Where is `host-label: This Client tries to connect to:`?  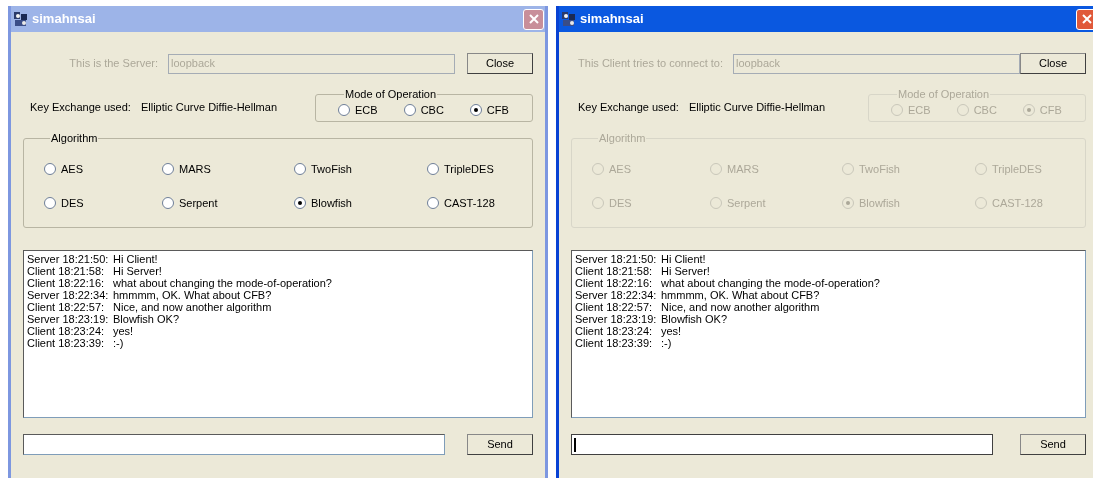 host-label: This Client tries to connect to: is located at coordinates (650, 64).